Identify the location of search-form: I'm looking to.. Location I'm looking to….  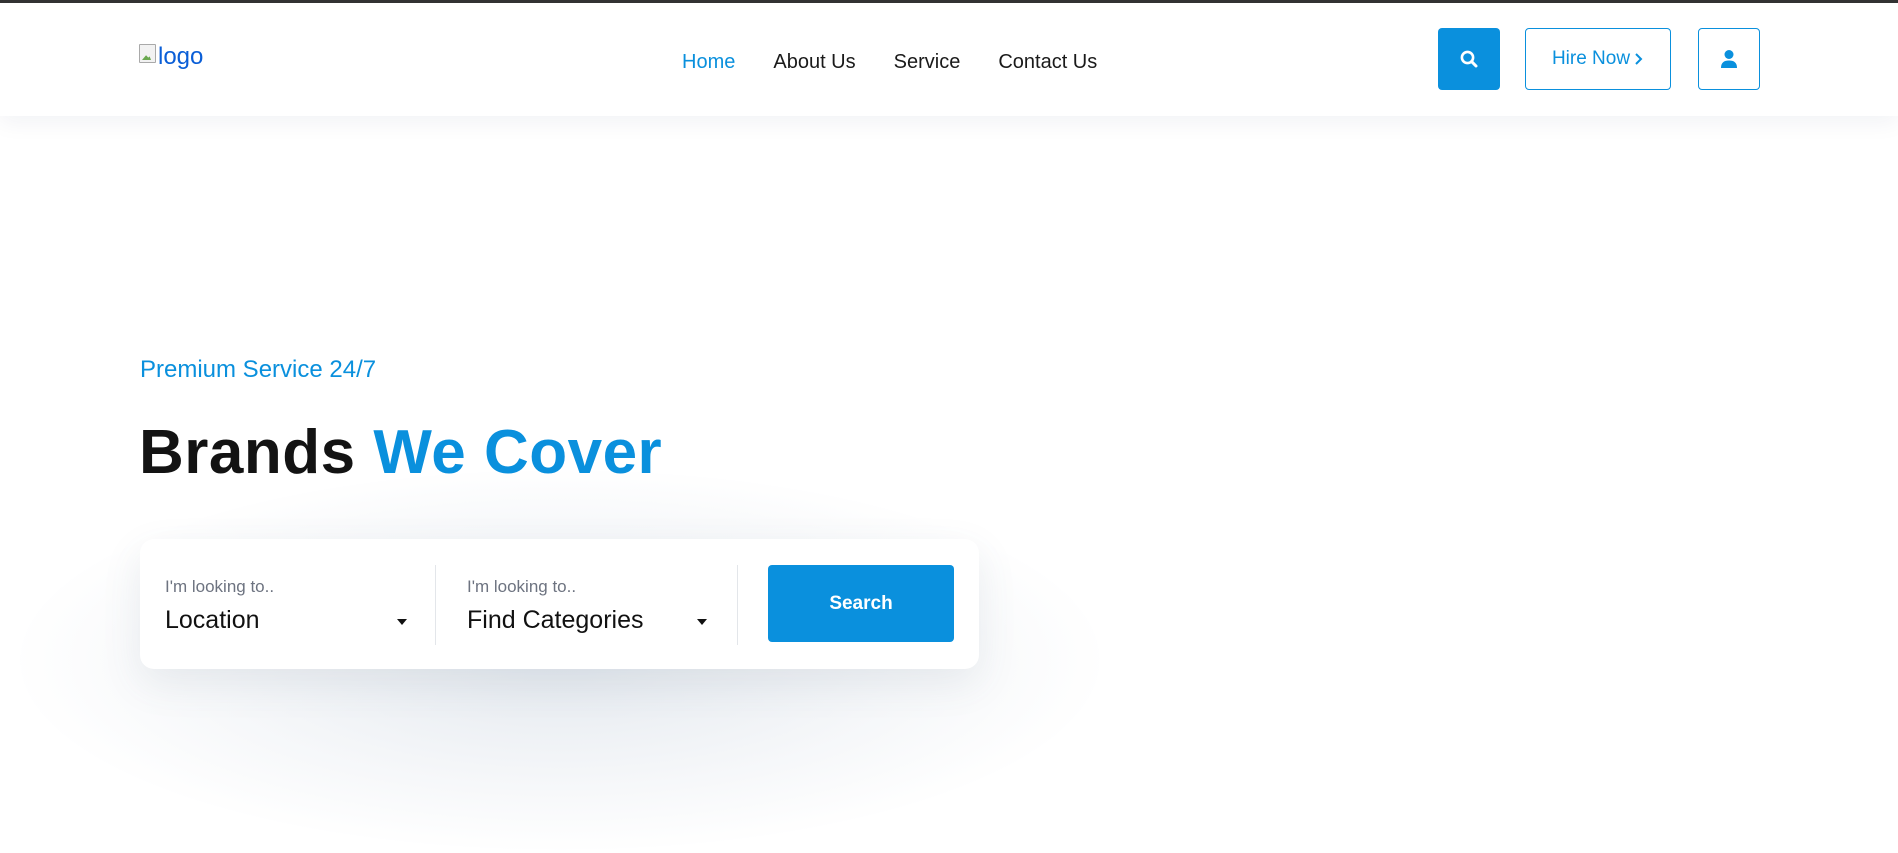
(559, 604).